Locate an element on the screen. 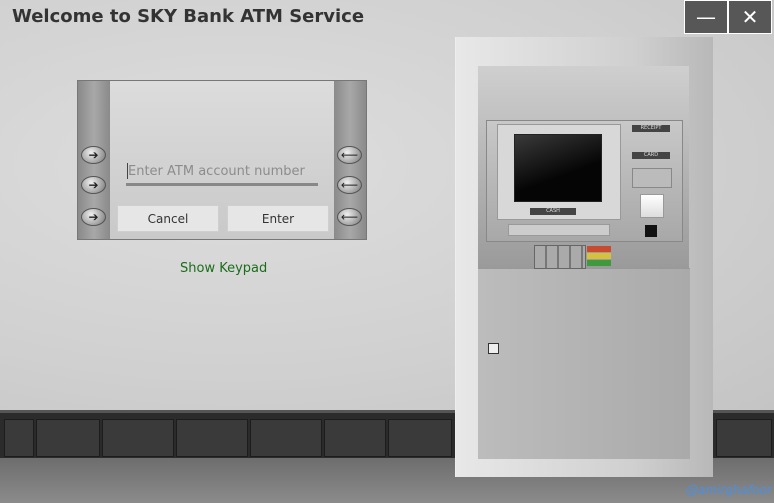 The width and height of the screenshot is (774, 503). card-reader is located at coordinates (652, 178).